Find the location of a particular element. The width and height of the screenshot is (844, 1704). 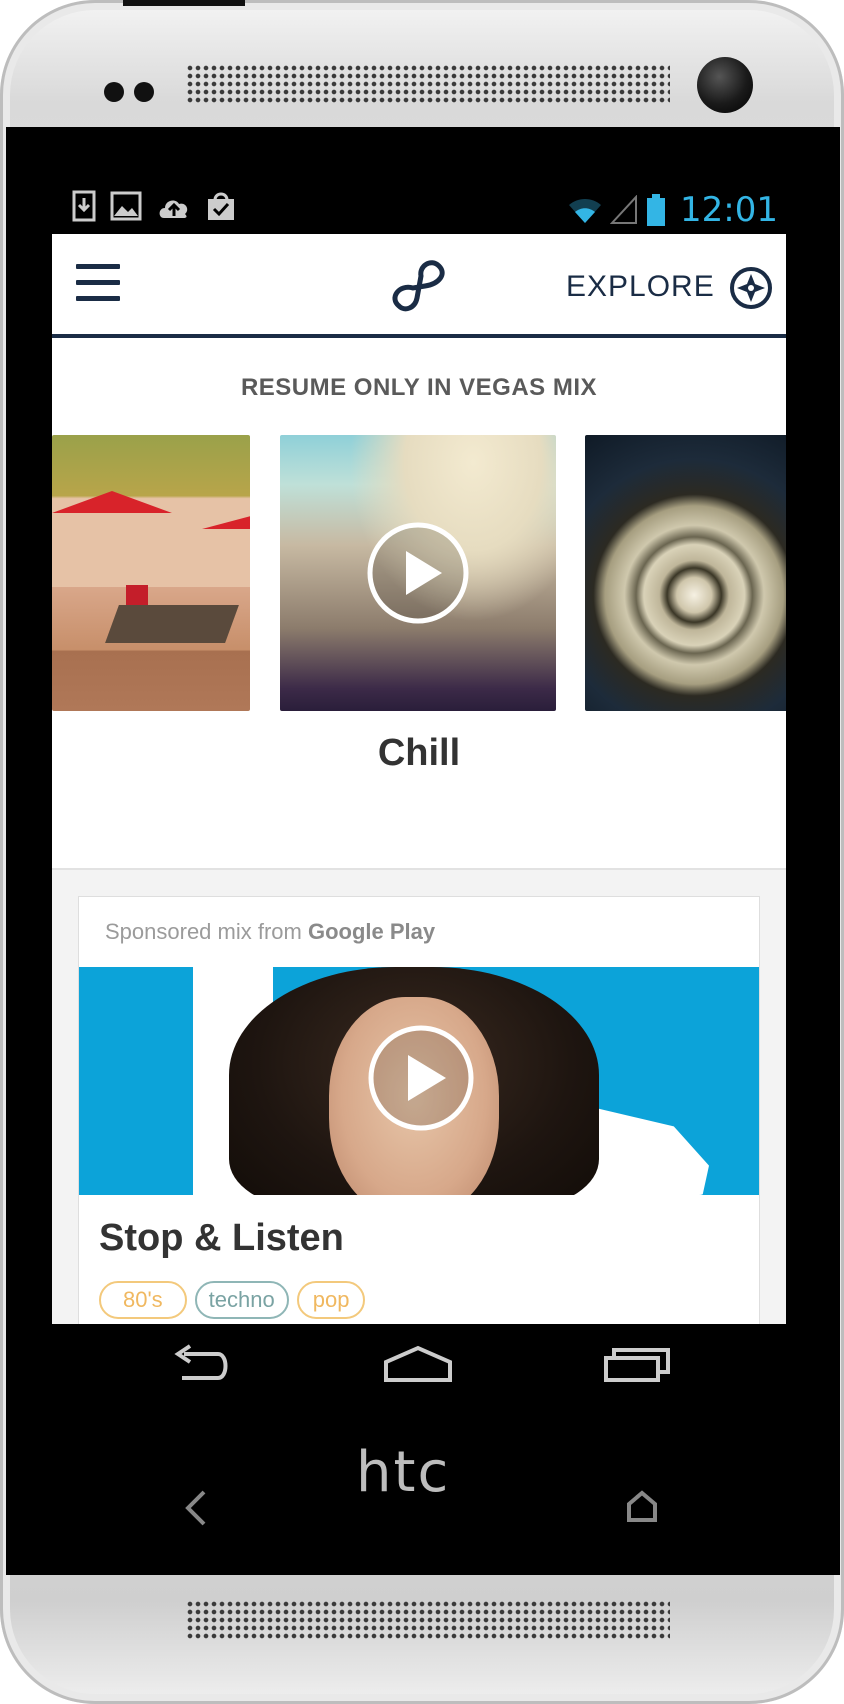

front-camera is located at coordinates (725, 85).